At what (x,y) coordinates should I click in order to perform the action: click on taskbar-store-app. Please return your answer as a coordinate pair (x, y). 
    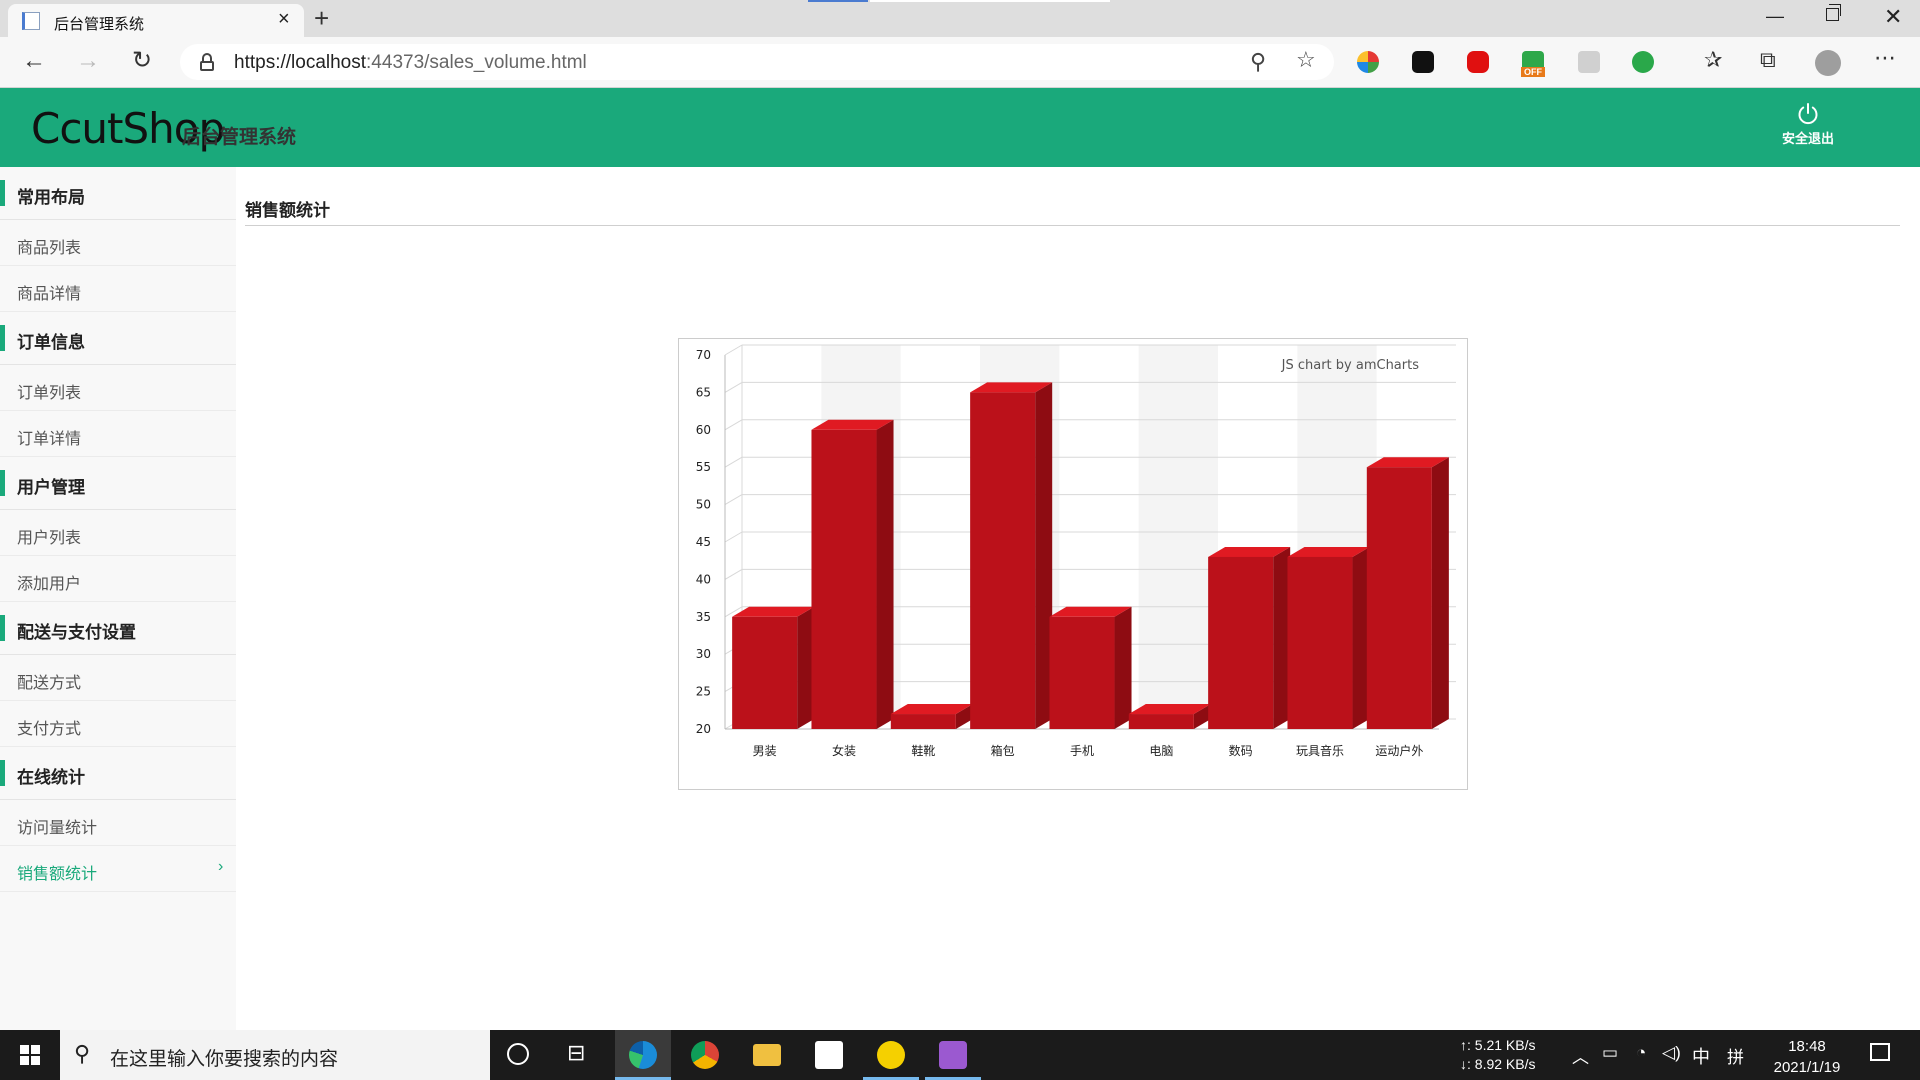
    Looking at the image, I should click on (829, 1055).